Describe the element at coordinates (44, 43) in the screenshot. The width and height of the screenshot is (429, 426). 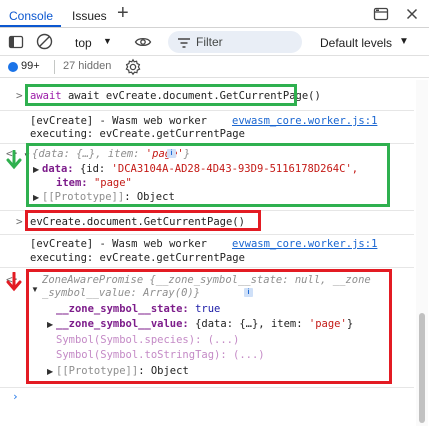
I see `clear-console-icon` at that location.